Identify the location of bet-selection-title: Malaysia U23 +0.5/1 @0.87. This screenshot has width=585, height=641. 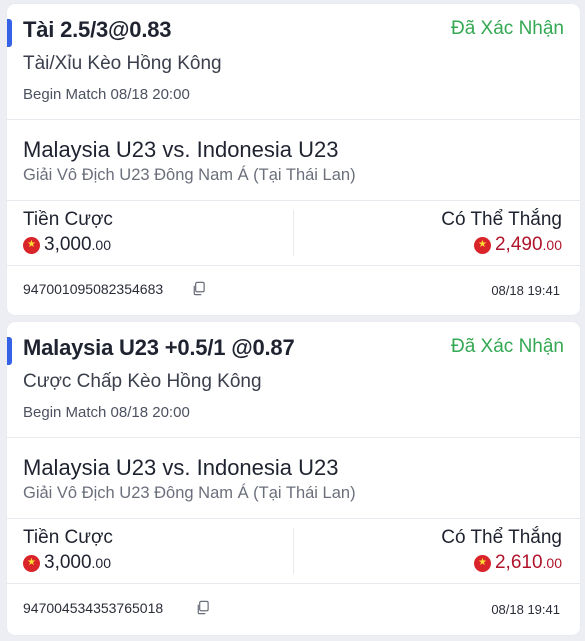
(159, 348).